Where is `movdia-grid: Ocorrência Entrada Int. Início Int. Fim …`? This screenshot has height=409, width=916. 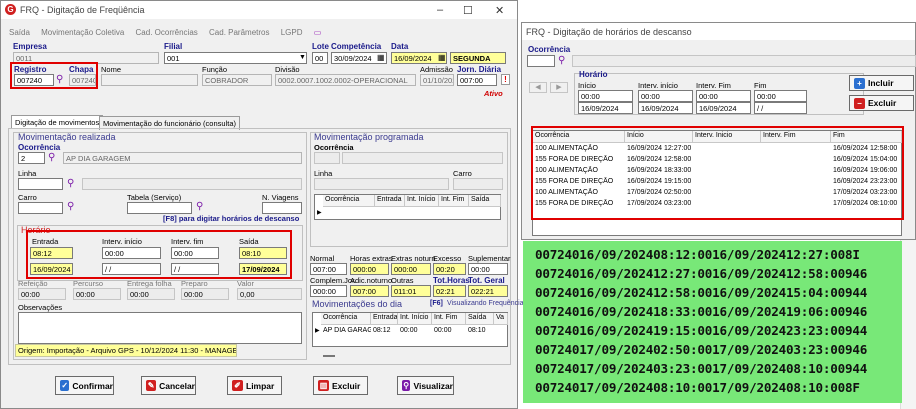
movdia-grid: Ocorrência Entrada Int. Início Int. Fim … is located at coordinates (410, 329).